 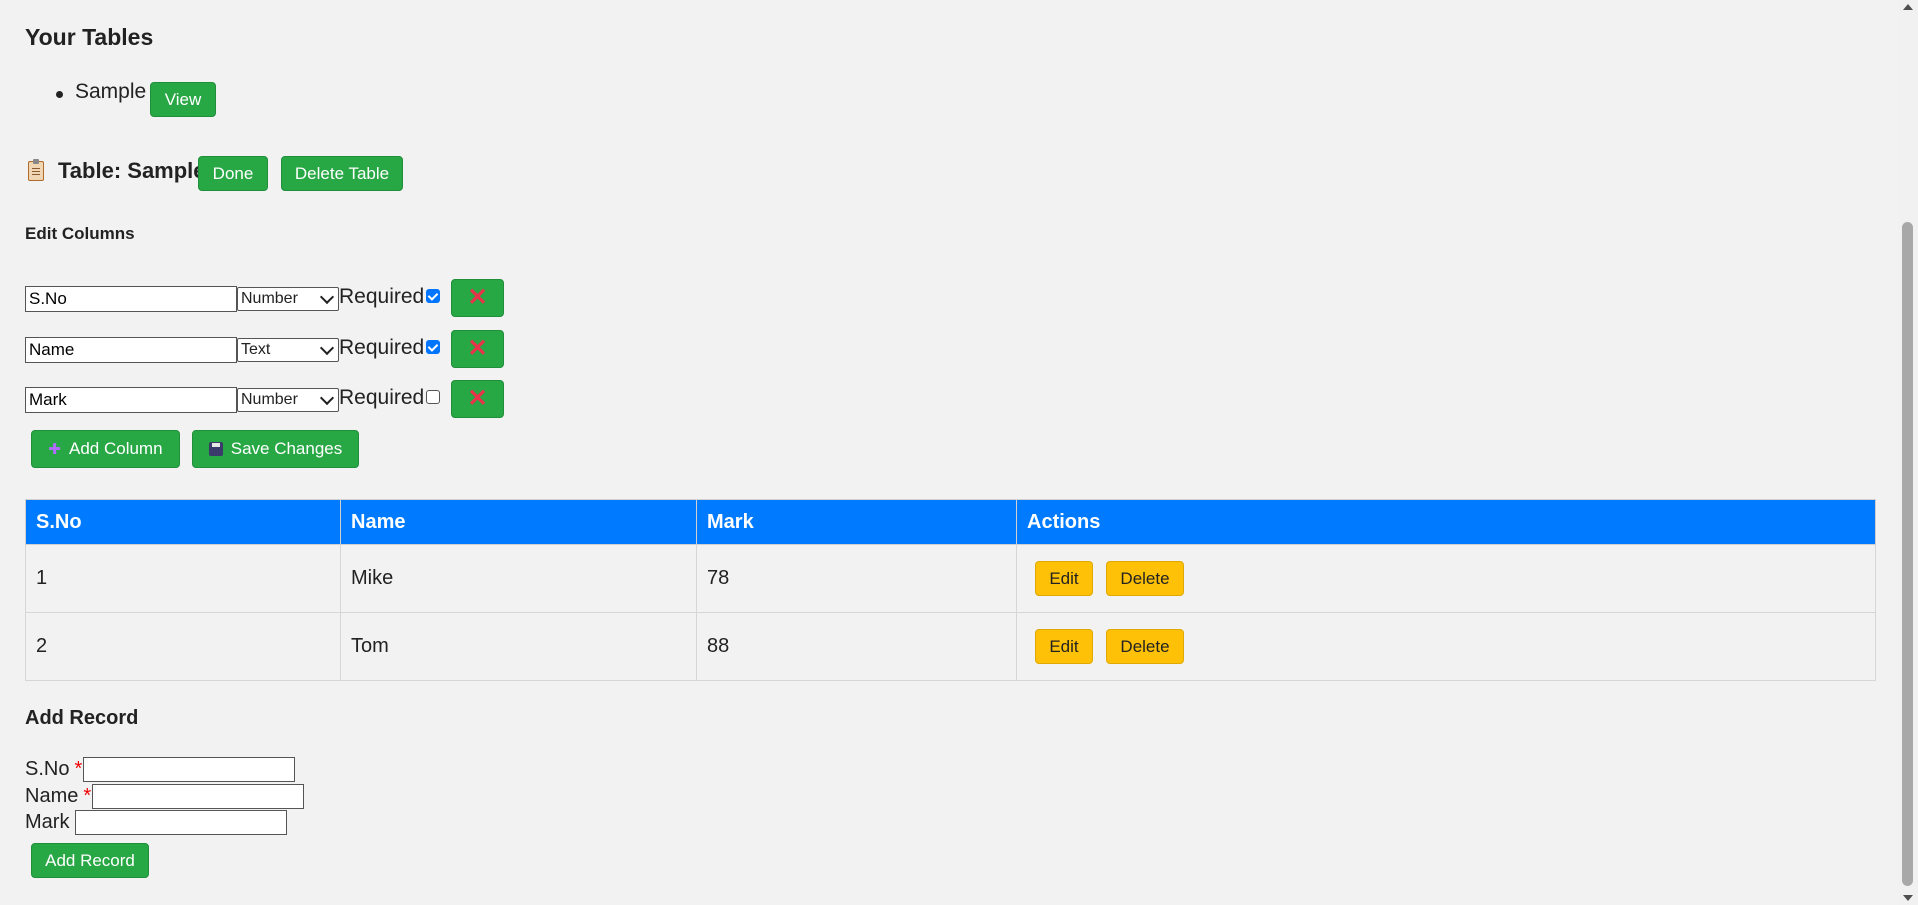 I want to click on table-header-row: S.No Name Mark Actions, so click(x=950, y=522).